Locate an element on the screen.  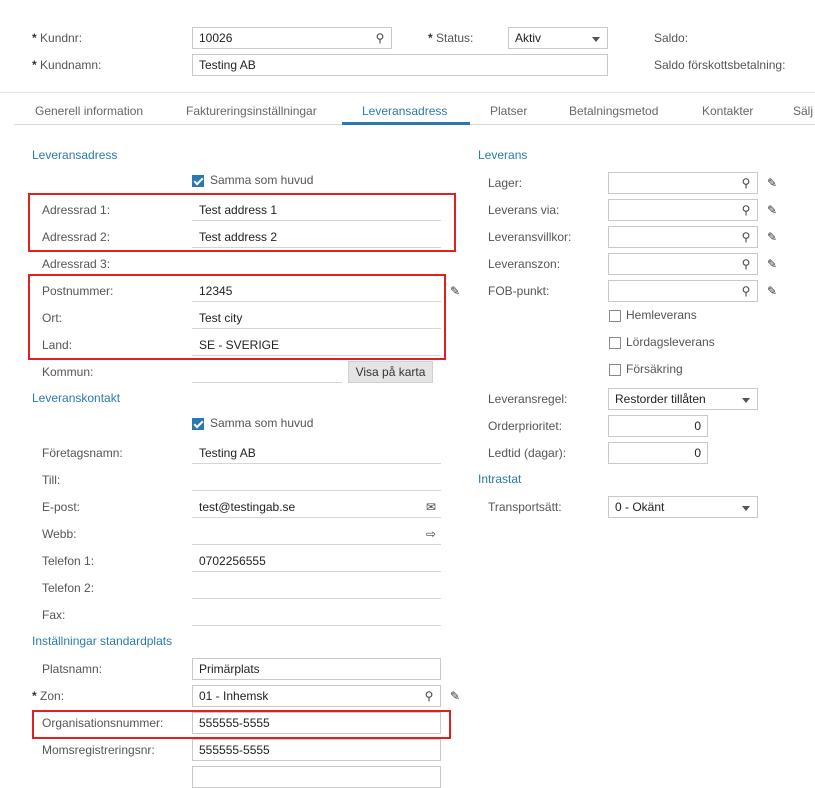
header-panel is located at coordinates (407, 46).